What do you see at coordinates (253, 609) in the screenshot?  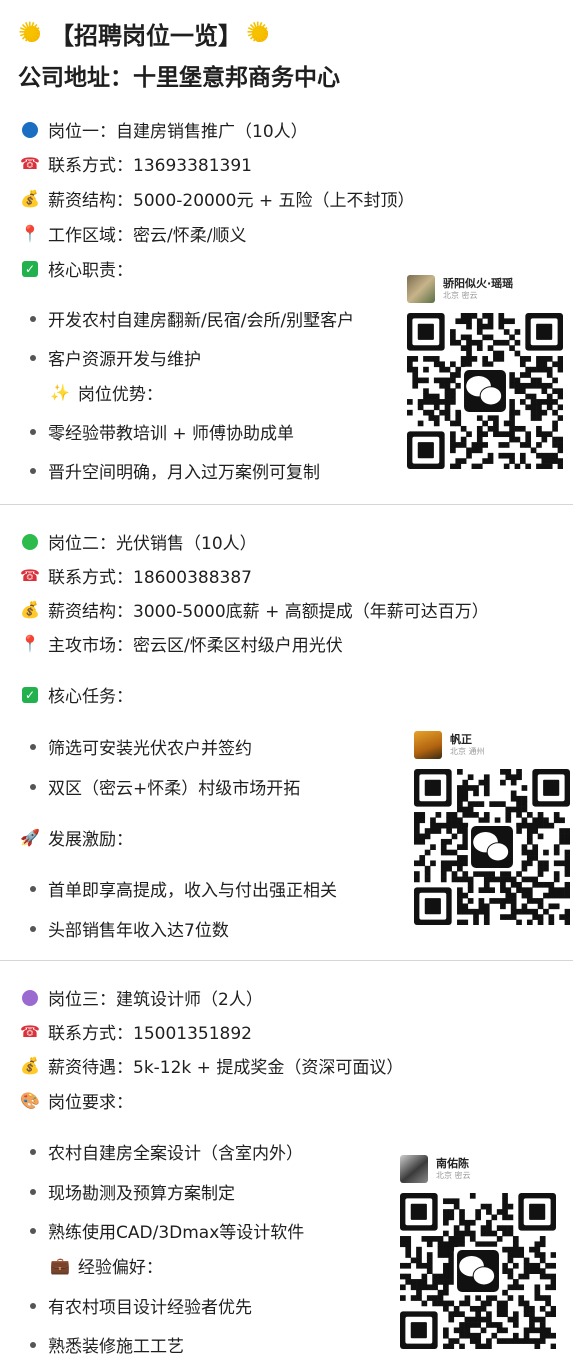 I see `job2-salary: 💰 薪资结构：3000-5000底薪 + 高额提成（年薪可达百万）` at bounding box center [253, 609].